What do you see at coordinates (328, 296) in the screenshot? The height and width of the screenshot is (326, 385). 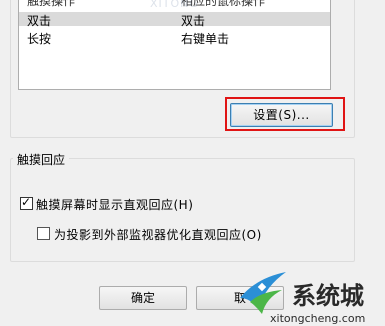 I see `watermark-brand: 系统城` at bounding box center [328, 296].